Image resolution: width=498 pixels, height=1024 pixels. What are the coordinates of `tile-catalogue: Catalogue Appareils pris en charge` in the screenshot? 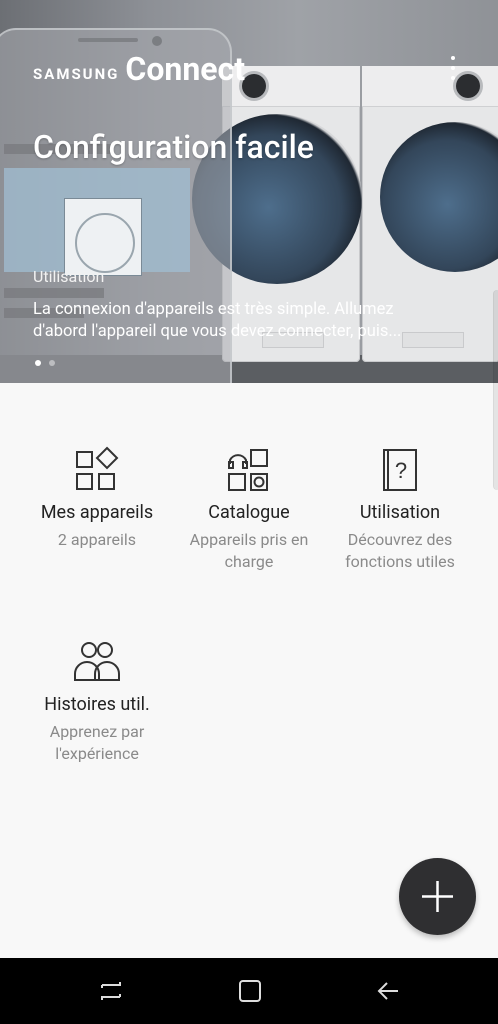 It's located at (249, 509).